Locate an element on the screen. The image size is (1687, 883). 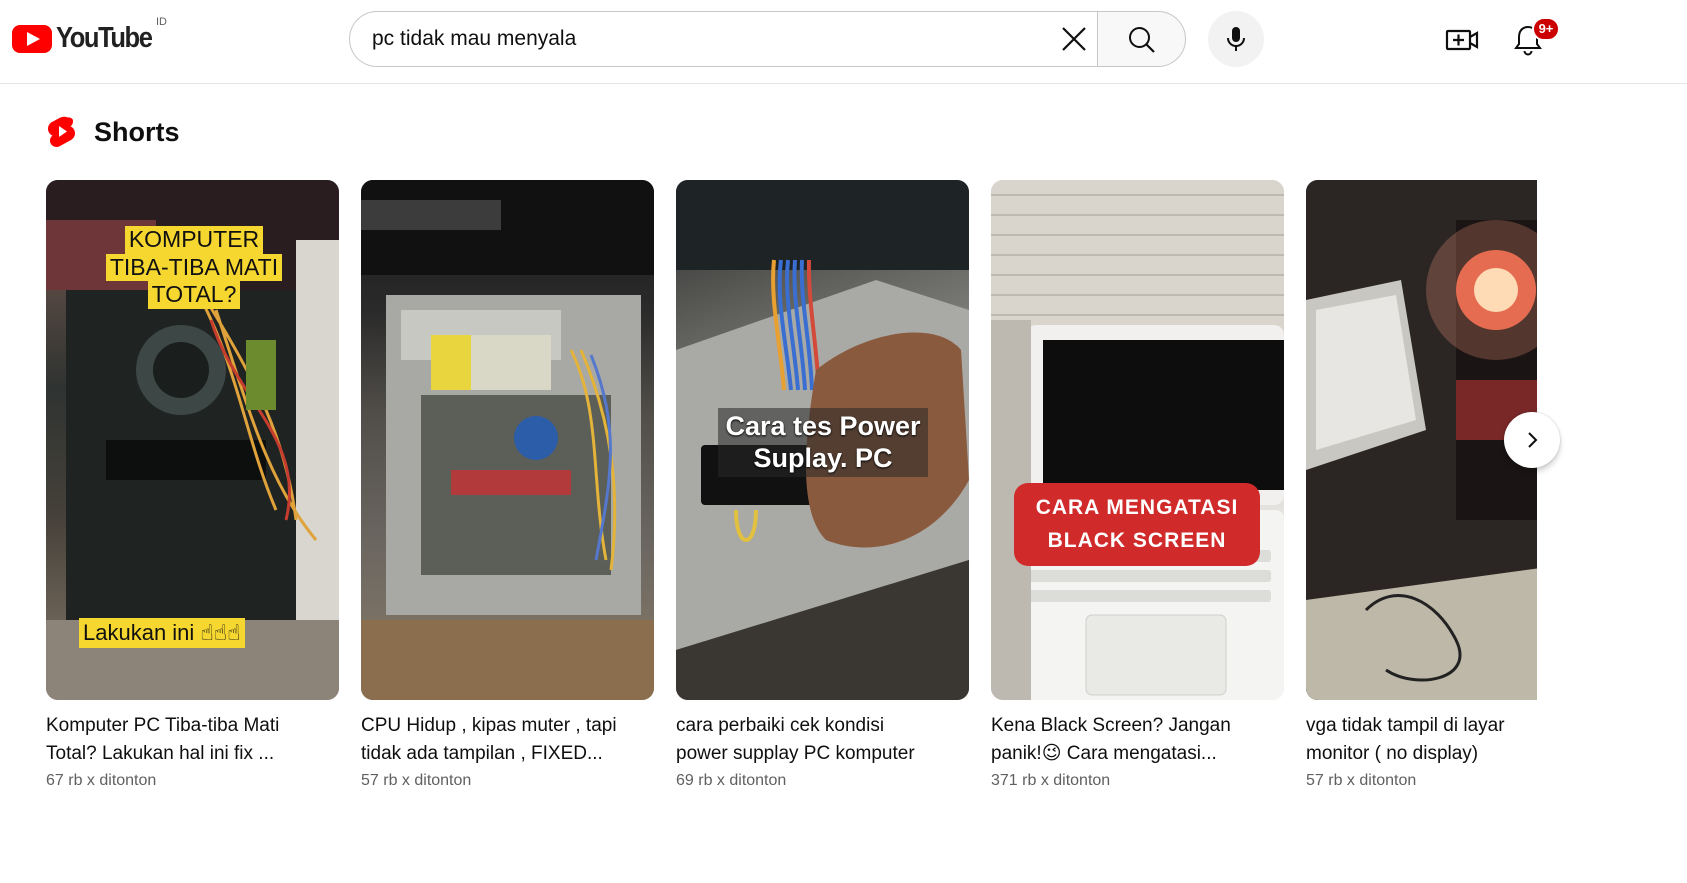
overlay-line: TOTAL? is located at coordinates (194, 295).